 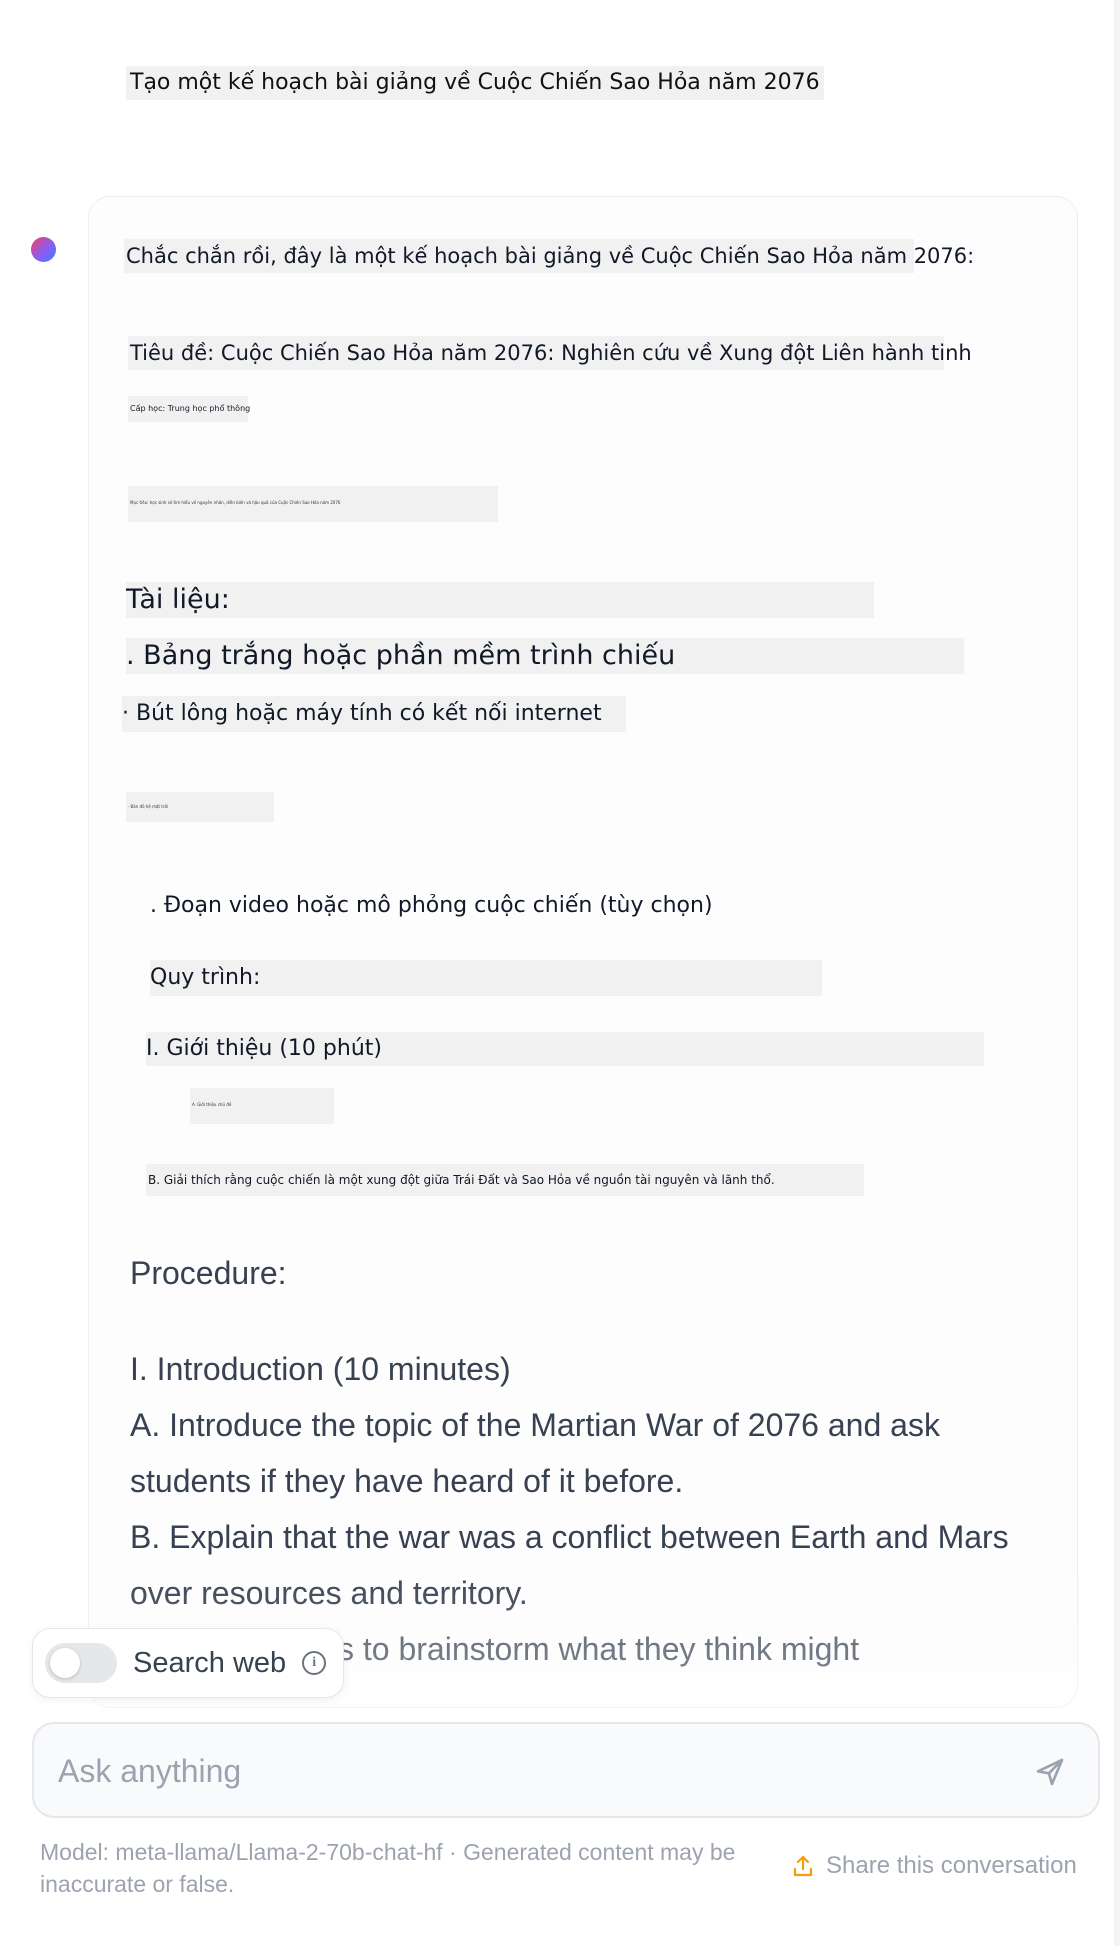 I want to click on materials-heading: Tài liệu:, so click(x=500, y=600).